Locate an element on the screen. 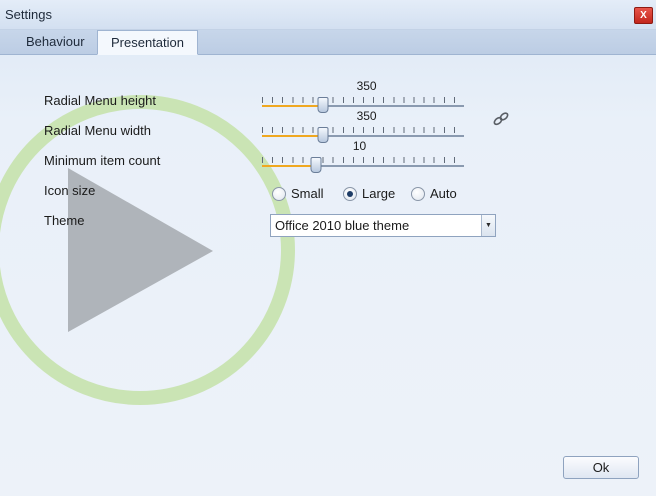 Image resolution: width=656 pixels, height=496 pixels. window-title: Settings is located at coordinates (28, 14).